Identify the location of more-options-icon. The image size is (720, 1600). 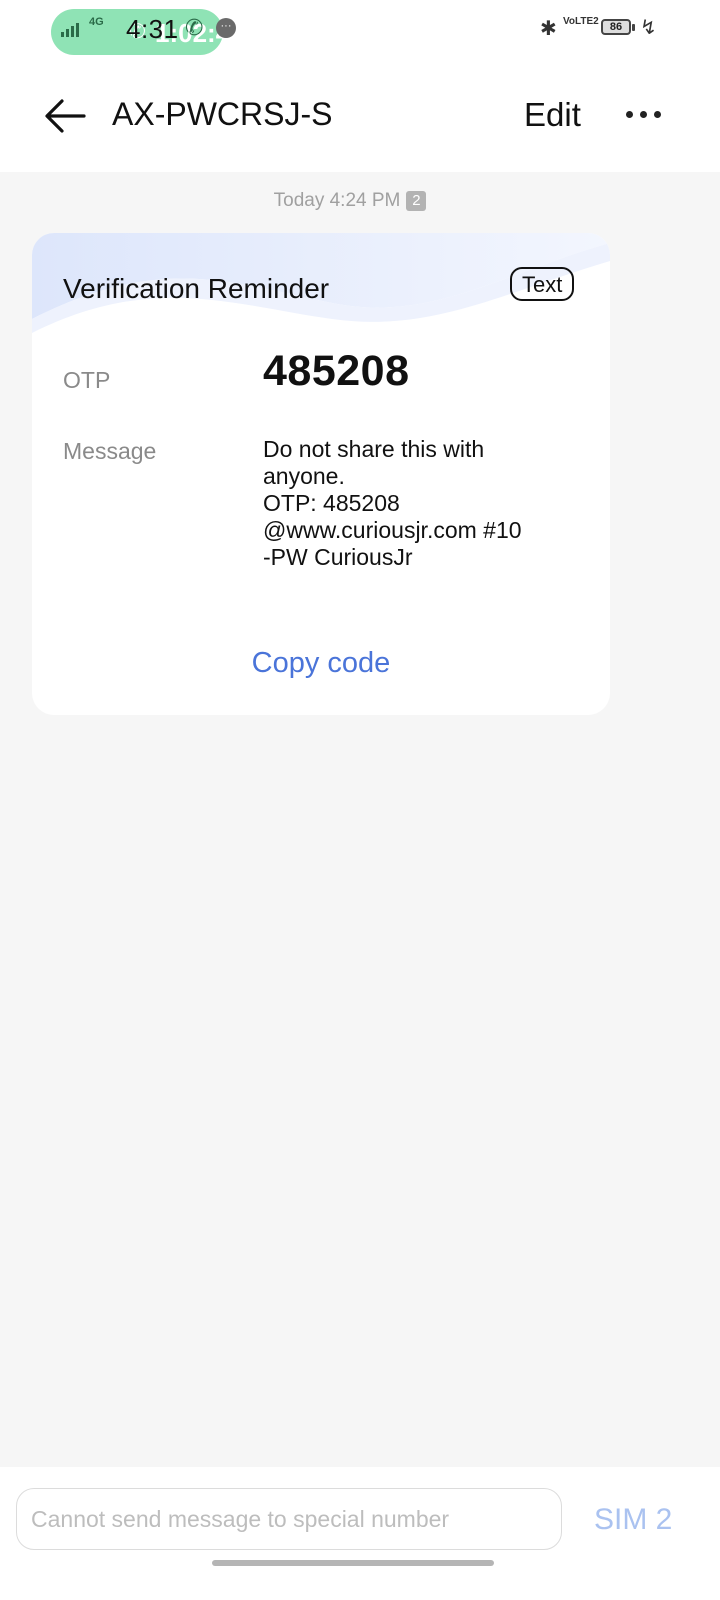
(644, 114).